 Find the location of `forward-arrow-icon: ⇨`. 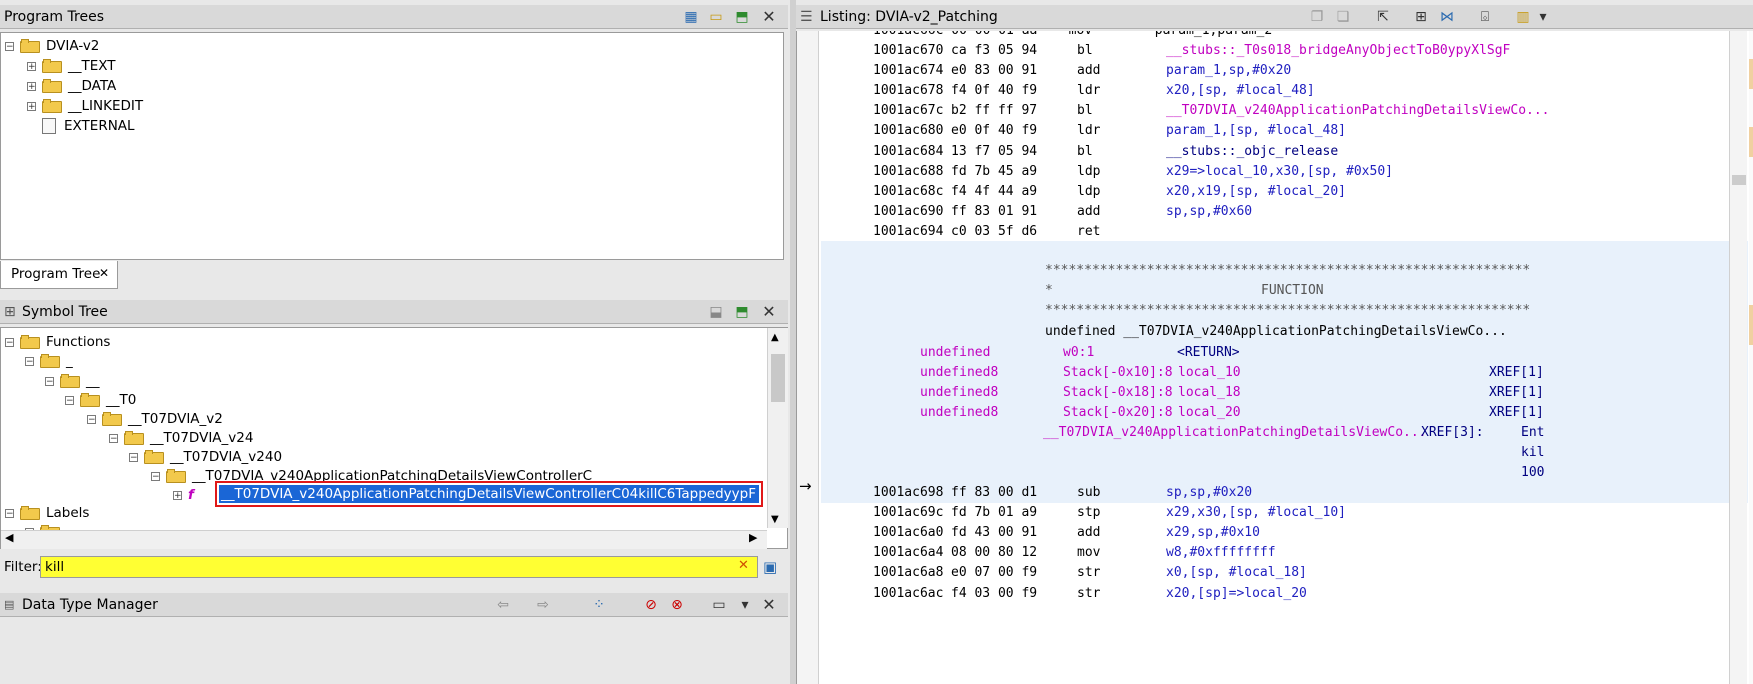

forward-arrow-icon: ⇨ is located at coordinates (543, 605).